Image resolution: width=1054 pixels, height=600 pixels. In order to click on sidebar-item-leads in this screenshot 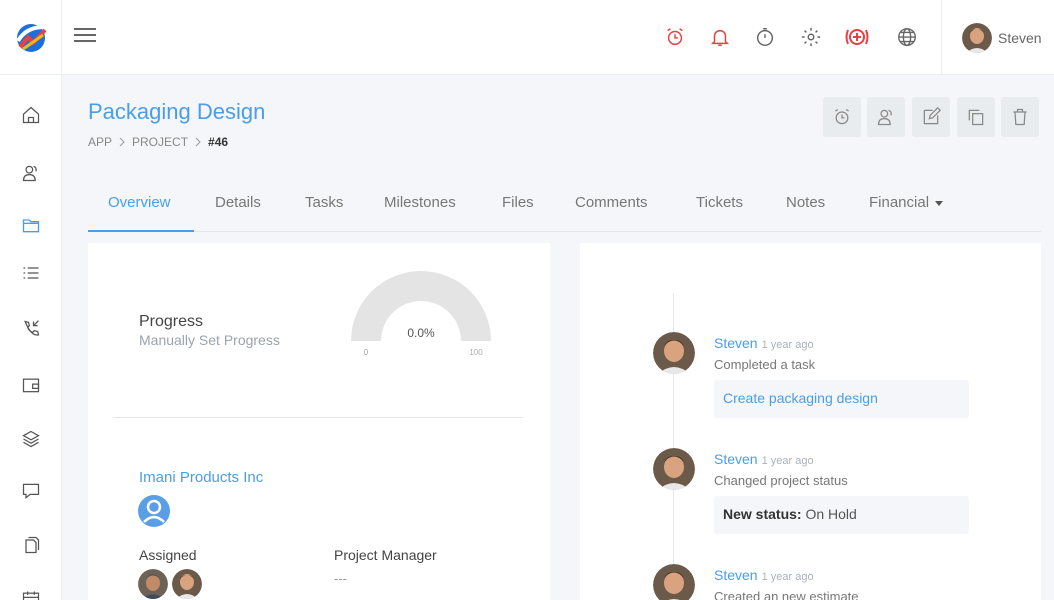, I will do `click(31, 329)`.